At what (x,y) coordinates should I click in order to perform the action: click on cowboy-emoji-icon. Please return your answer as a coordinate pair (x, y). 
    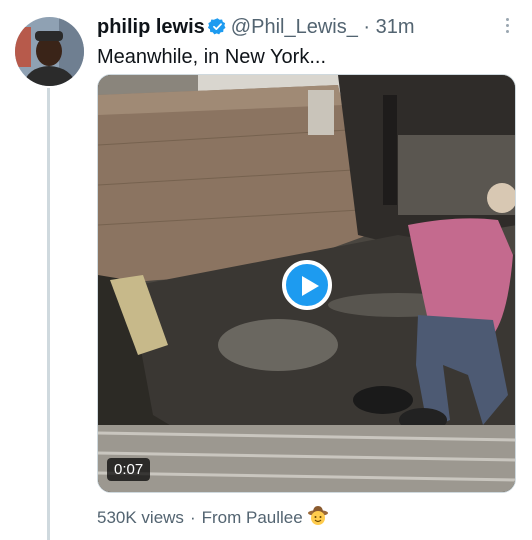
    Looking at the image, I should click on (318, 519).